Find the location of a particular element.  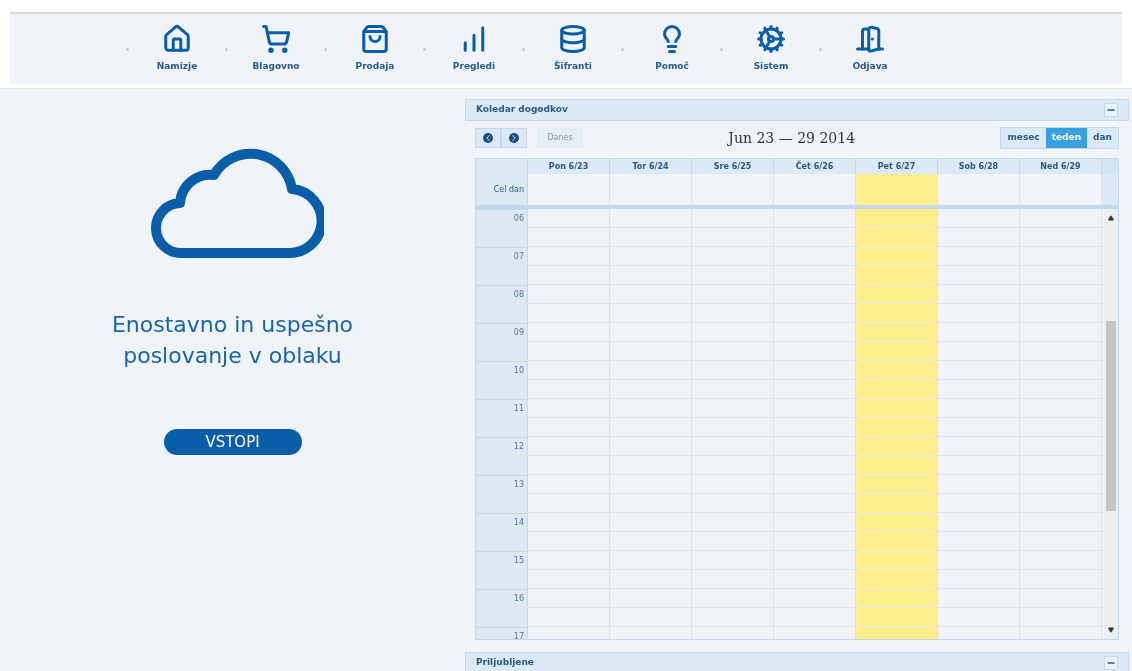

home-icon is located at coordinates (177, 39).